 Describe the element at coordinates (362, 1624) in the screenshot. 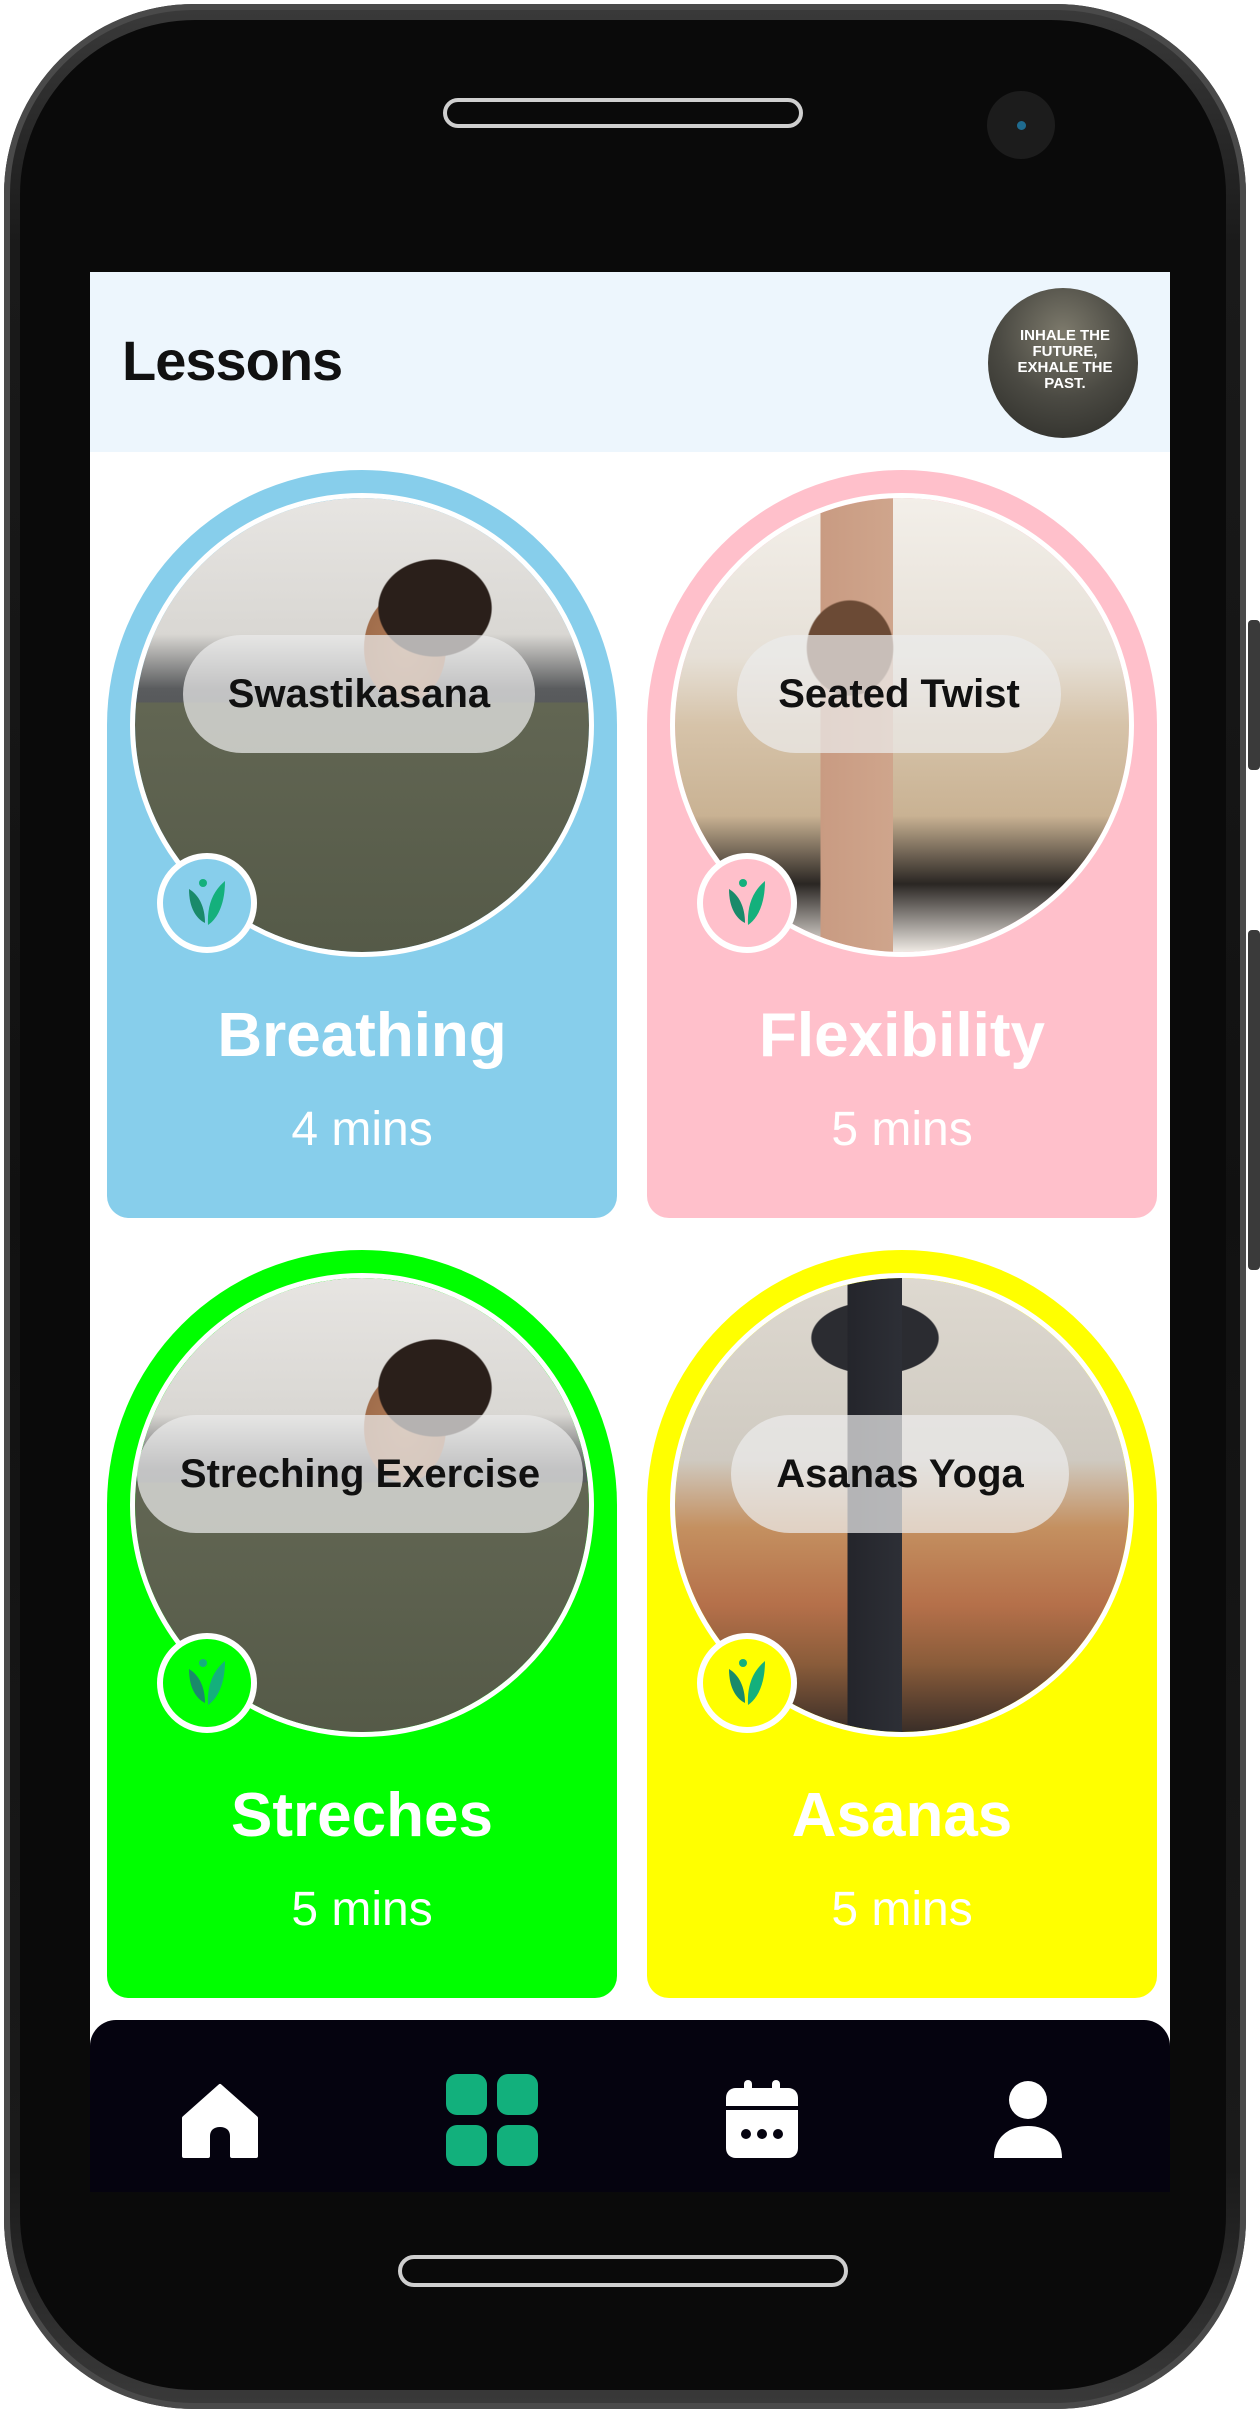

I see `lesson-card-streches: Streching Exercise Streches 5 mins` at that location.